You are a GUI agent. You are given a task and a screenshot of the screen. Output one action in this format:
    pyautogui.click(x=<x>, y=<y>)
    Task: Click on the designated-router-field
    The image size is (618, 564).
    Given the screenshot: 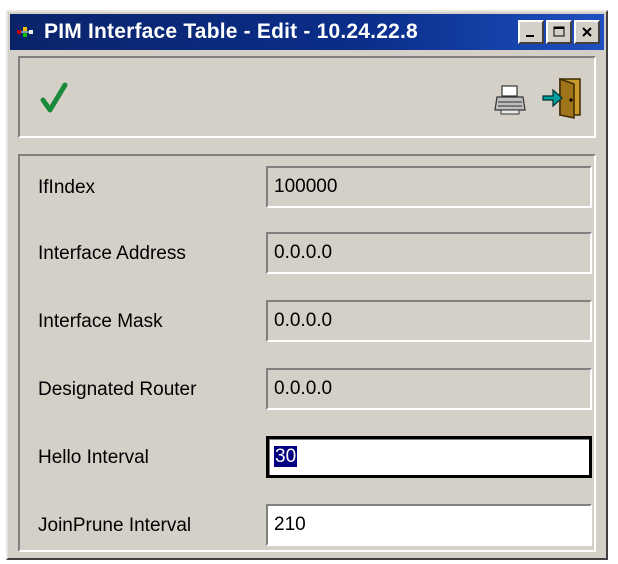 What is the action you would take?
    pyautogui.click(x=429, y=389)
    